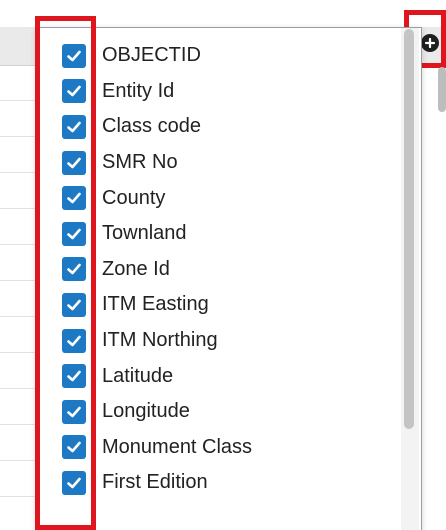 The image size is (446, 530). I want to click on field-label: Zone Id, so click(136, 268).